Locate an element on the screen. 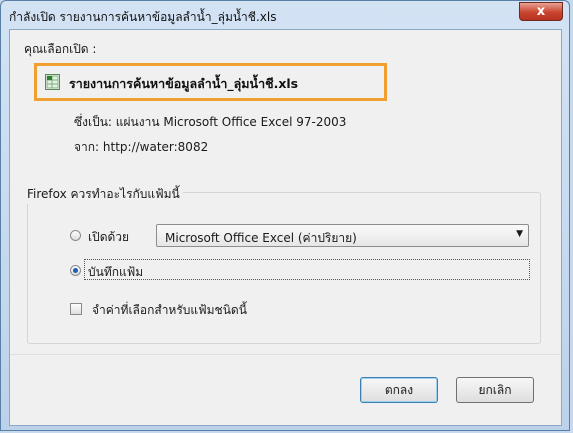  chevron-down-icon: ▼ is located at coordinates (519, 234).